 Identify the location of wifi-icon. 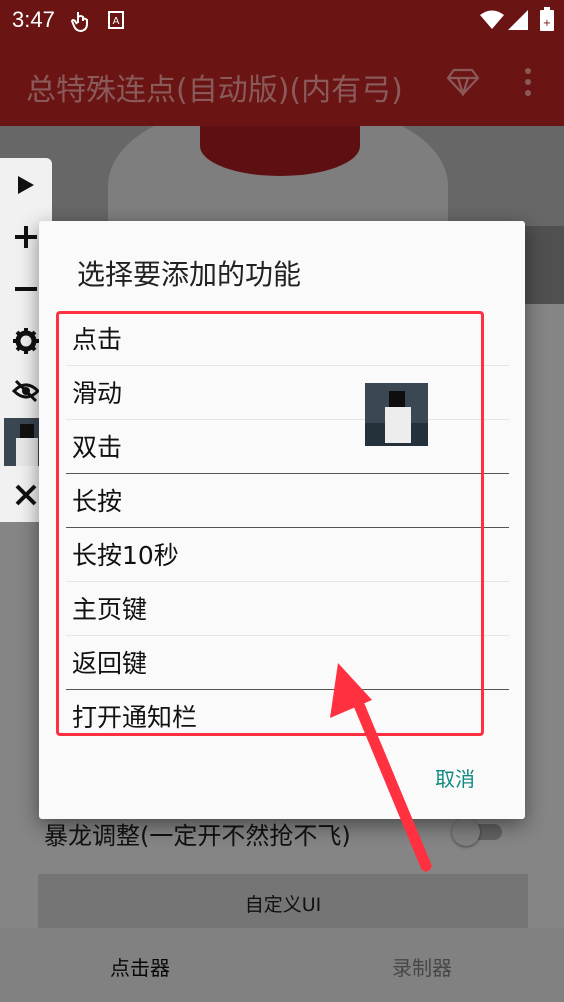
(492, 19).